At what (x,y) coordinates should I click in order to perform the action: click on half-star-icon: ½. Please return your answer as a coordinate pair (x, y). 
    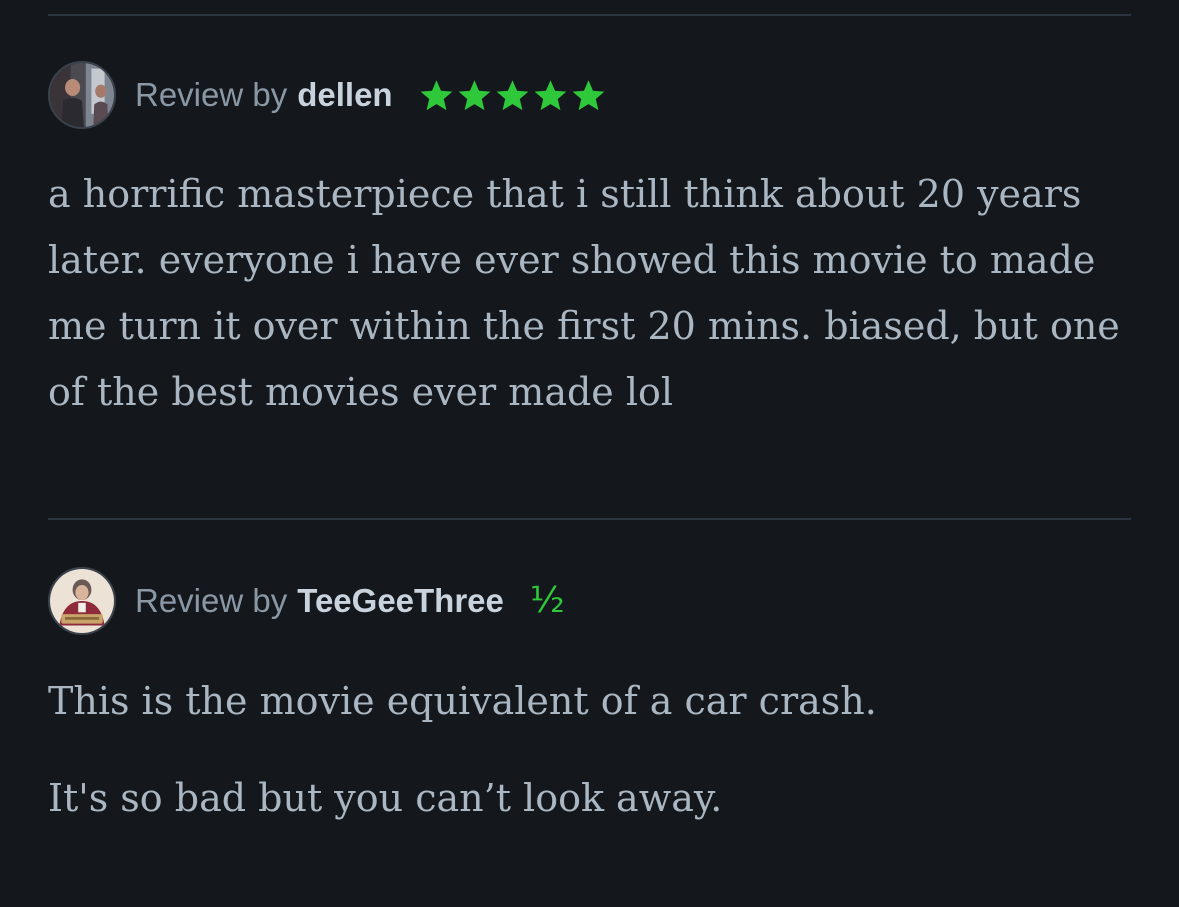
    Looking at the image, I should click on (547, 600).